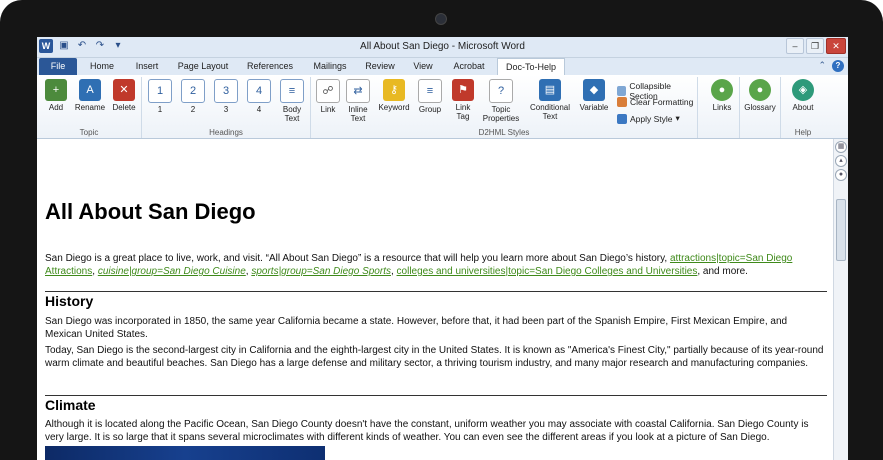  I want to click on vertical-scrollbar: ▦ ▴ ●, so click(840, 299).